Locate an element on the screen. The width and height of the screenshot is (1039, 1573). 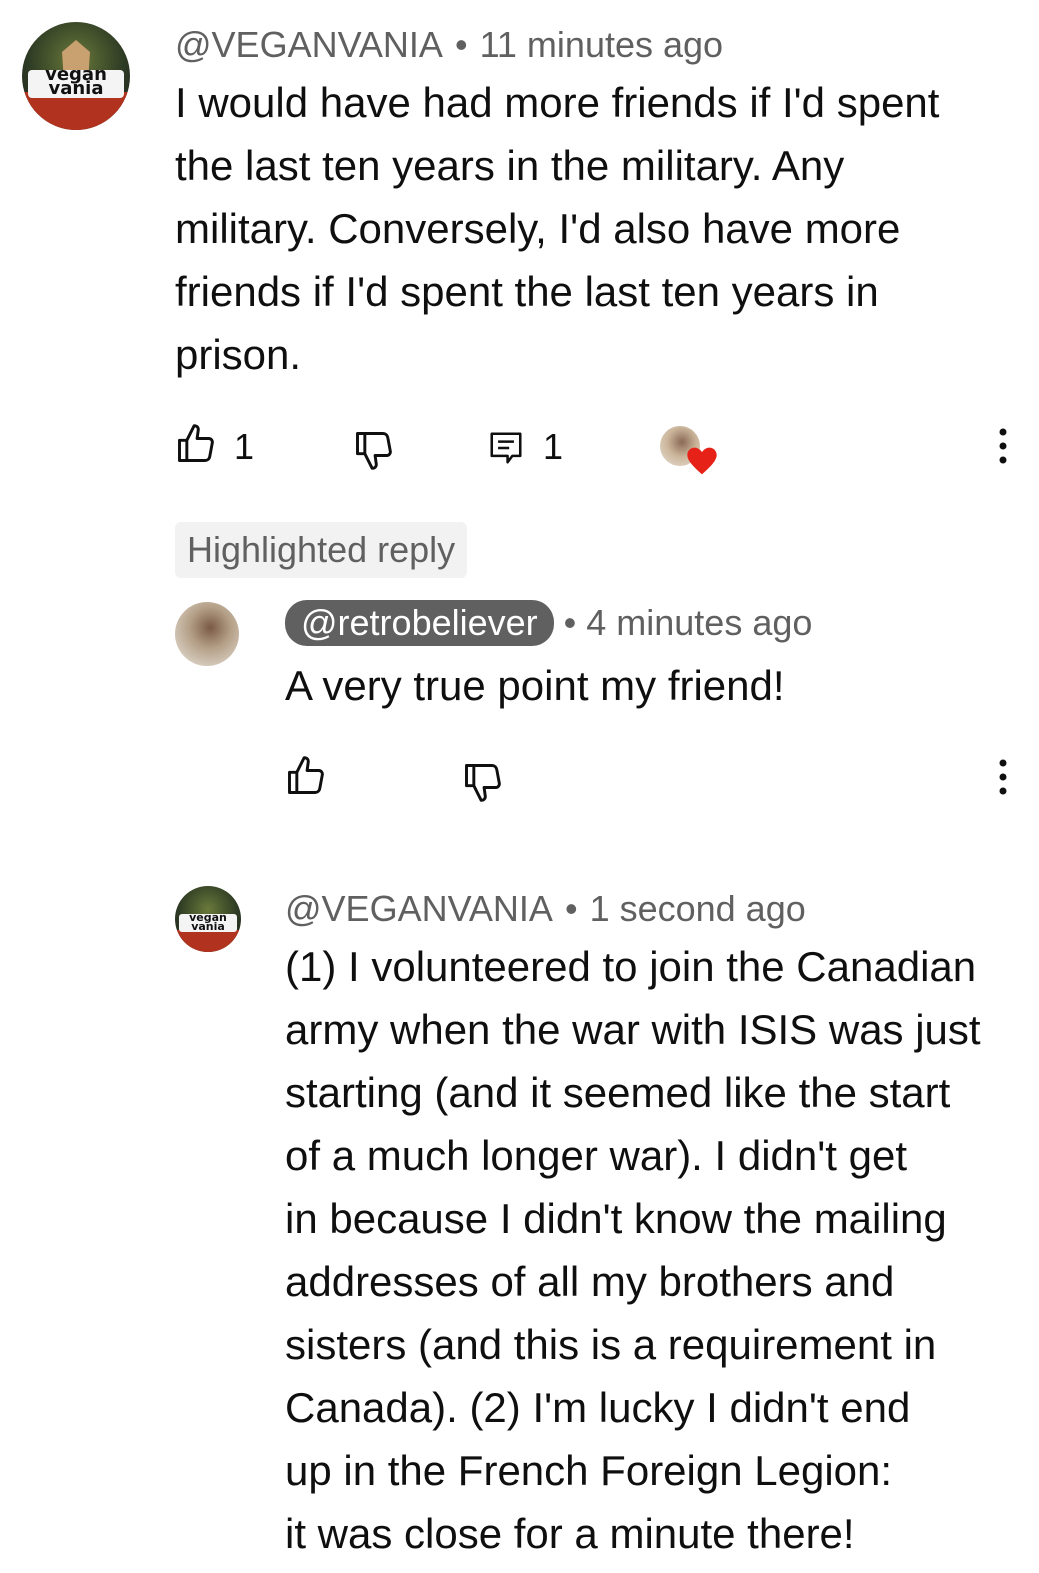
reply2-line: in because I didn't know the mailing is located at coordinates (616, 1218).